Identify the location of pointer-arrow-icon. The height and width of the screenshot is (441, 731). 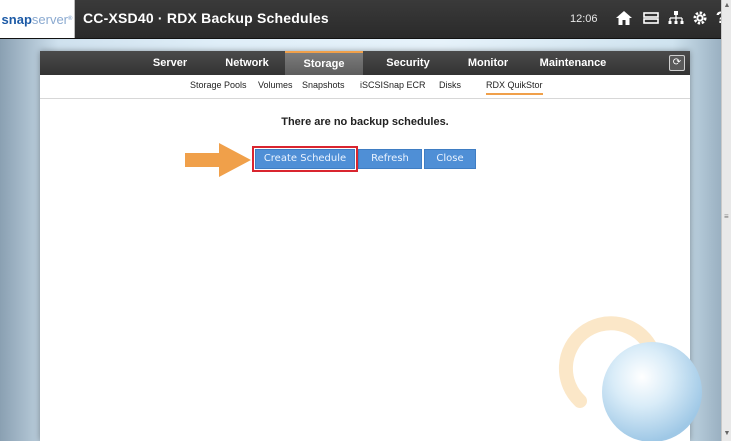
(218, 160).